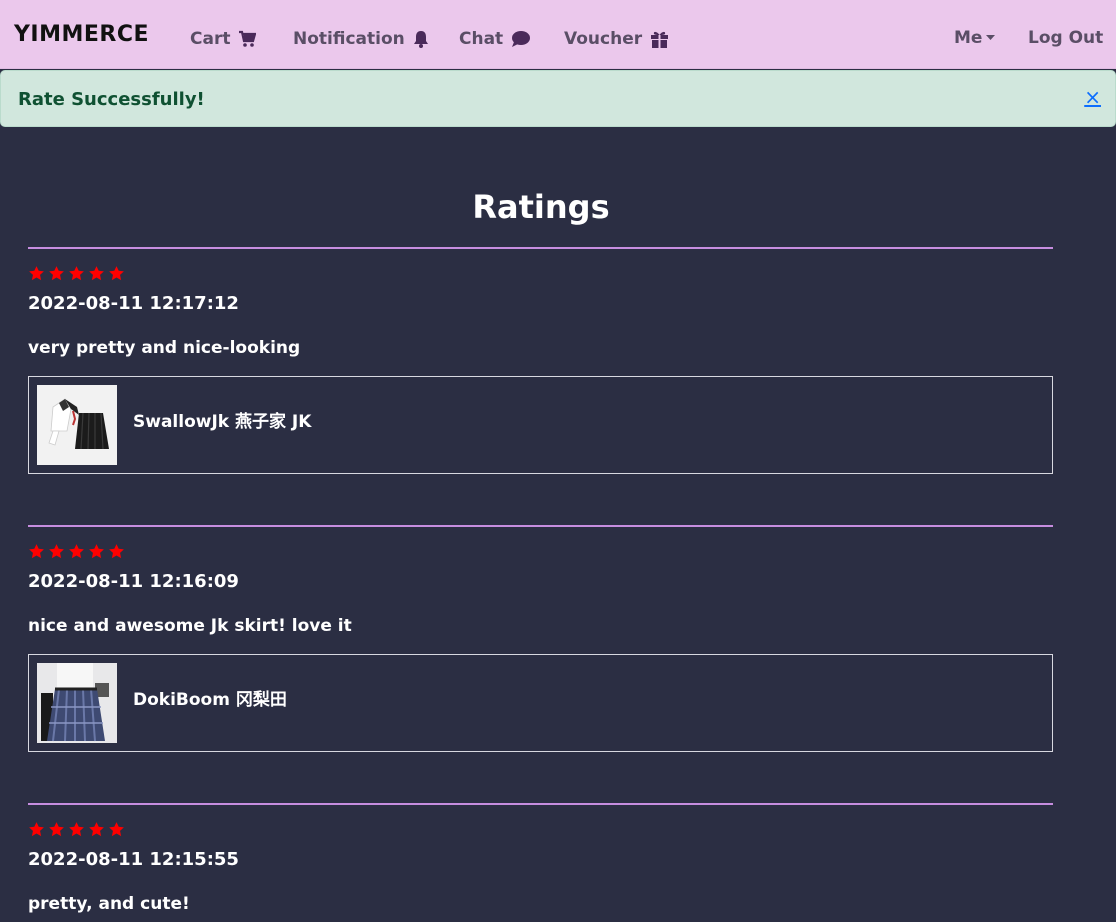  What do you see at coordinates (540, 703) in the screenshot?
I see `product-card: DokiBoom 冈梨田` at bounding box center [540, 703].